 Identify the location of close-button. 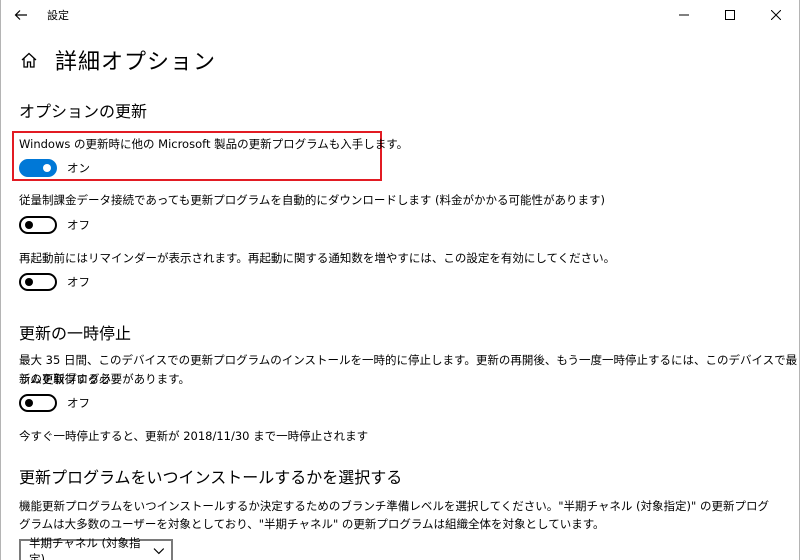
(776, 15).